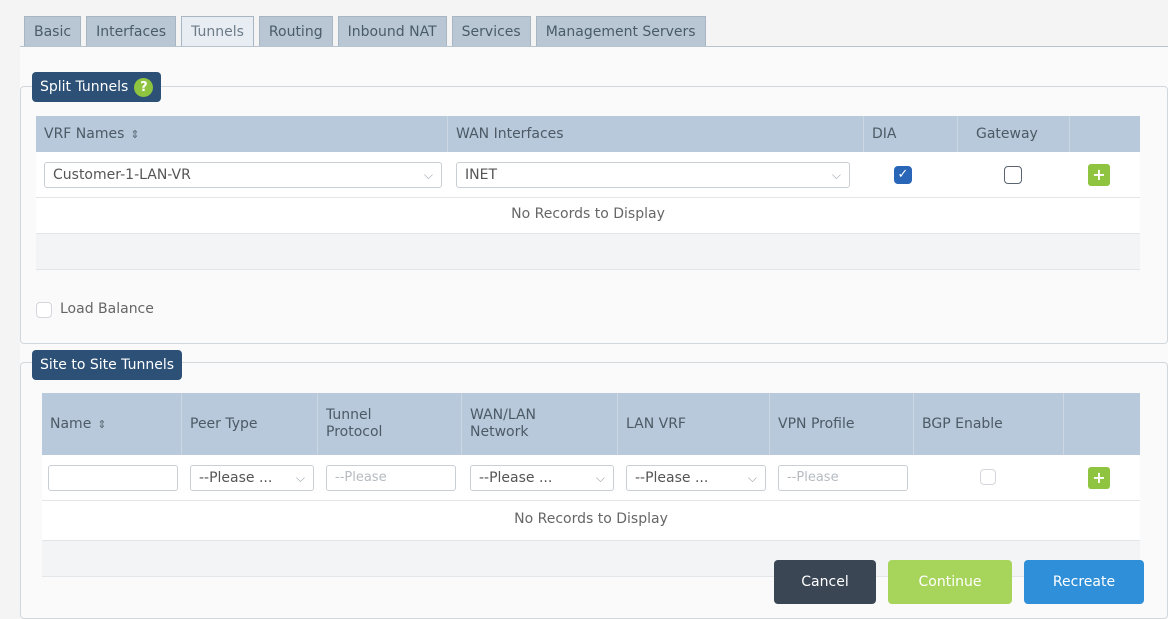  I want to click on lan-vrf-select: --Please ... ⌵, so click(696, 478).